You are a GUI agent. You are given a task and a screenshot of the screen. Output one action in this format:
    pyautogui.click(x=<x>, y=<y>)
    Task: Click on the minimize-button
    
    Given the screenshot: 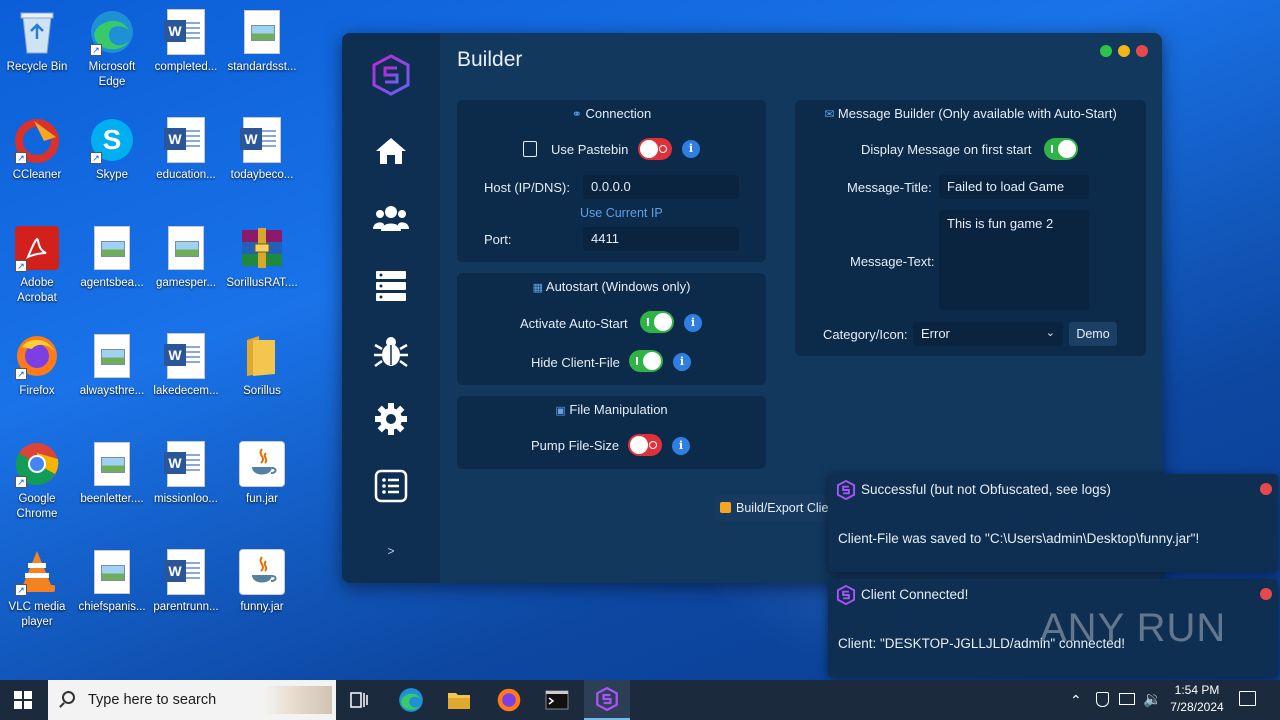 What is the action you would take?
    pyautogui.click(x=1124, y=51)
    